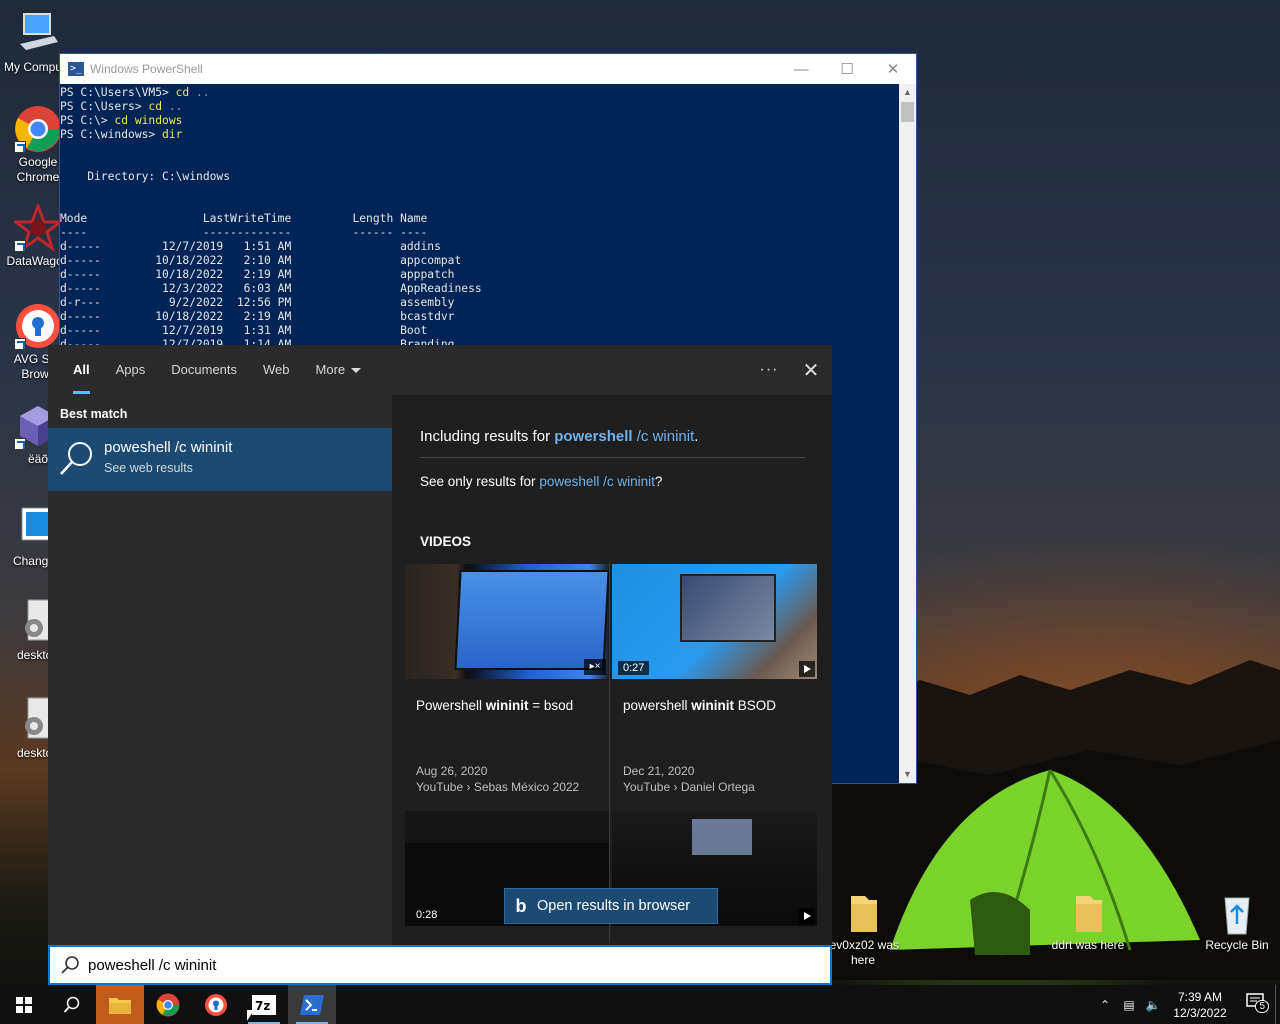 This screenshot has height=1024, width=1280. What do you see at coordinates (907, 433) in the screenshot?
I see `vertical-scrollbar: ▲ ▼` at bounding box center [907, 433].